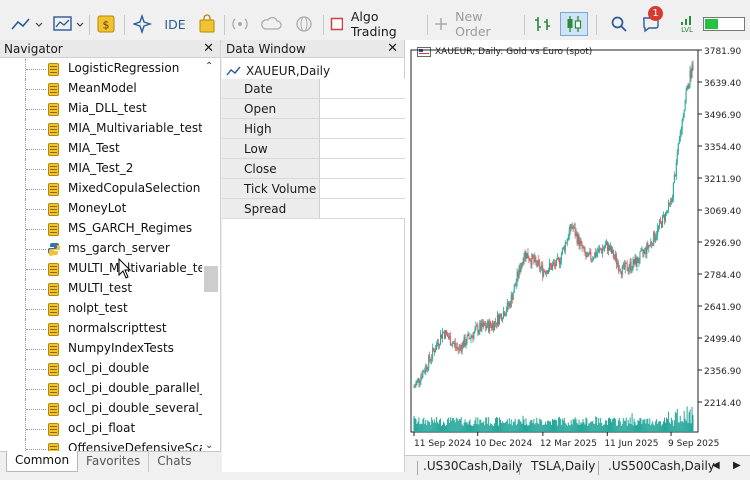 The image size is (750, 480). I want to click on navigator-item: MeanModel, so click(101, 89).